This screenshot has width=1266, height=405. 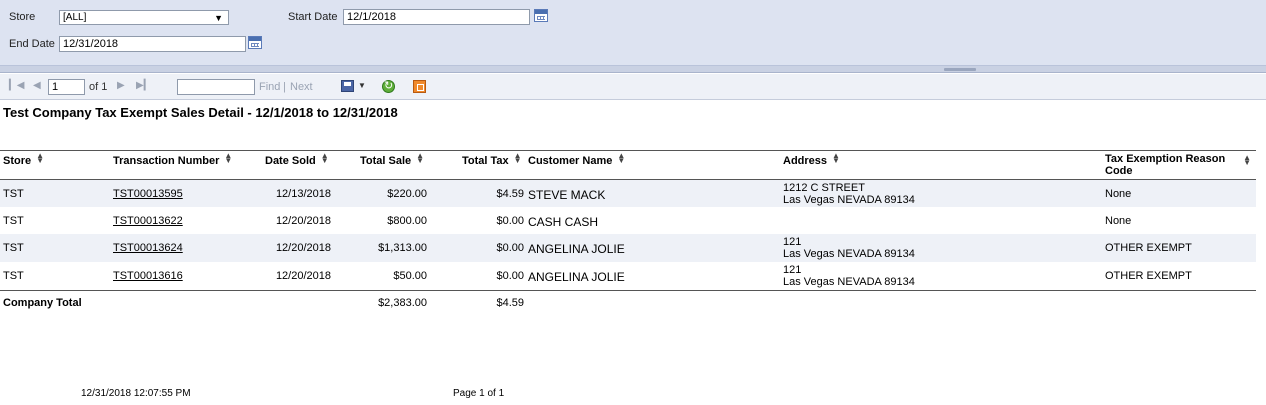 I want to click on refresh-icon, so click(x=388, y=86).